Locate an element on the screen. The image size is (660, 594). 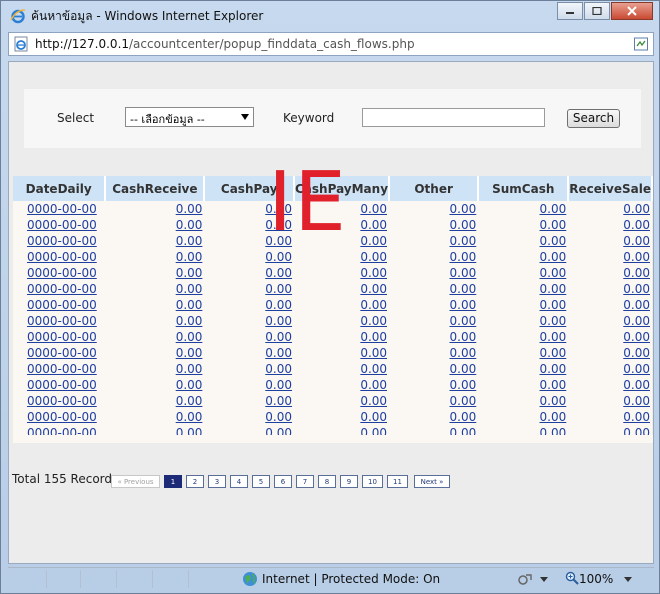
compatibility-view-icon is located at coordinates (641, 44).